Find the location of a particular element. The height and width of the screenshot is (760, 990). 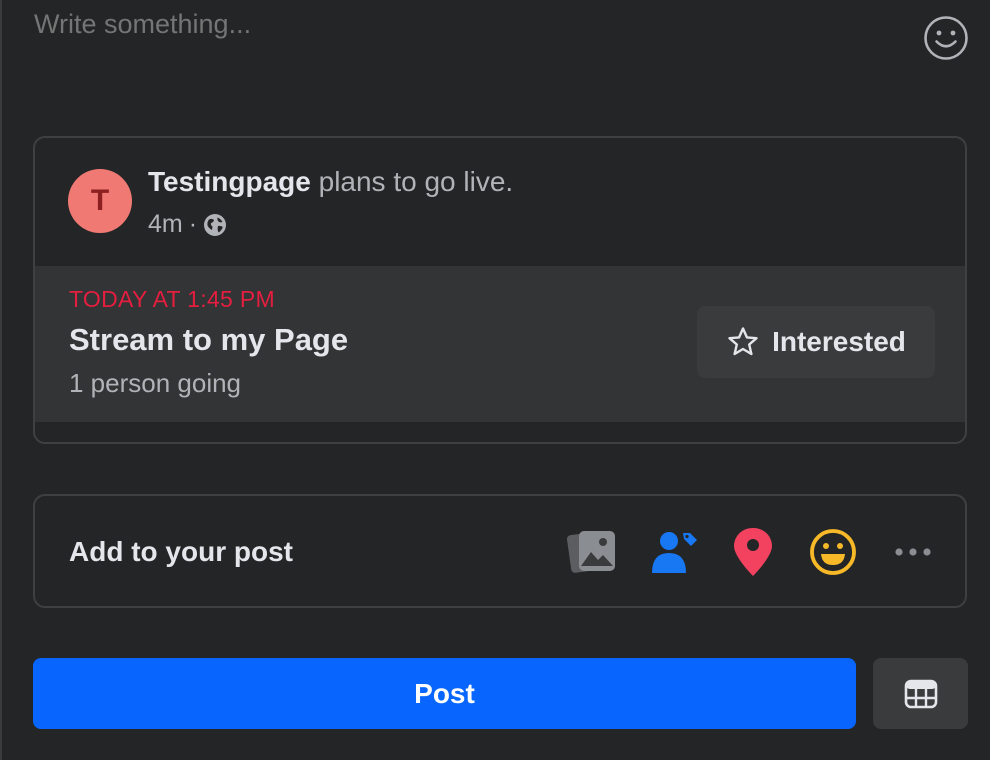

event-going-count: 1 person going is located at coordinates (155, 383).